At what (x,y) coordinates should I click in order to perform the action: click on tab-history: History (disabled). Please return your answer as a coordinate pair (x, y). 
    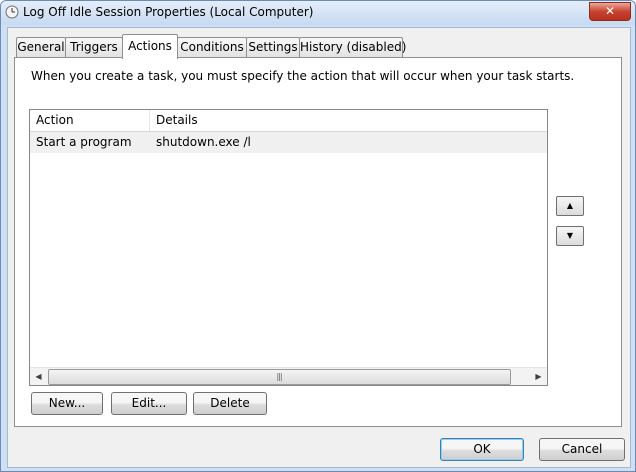
    Looking at the image, I should click on (352, 47).